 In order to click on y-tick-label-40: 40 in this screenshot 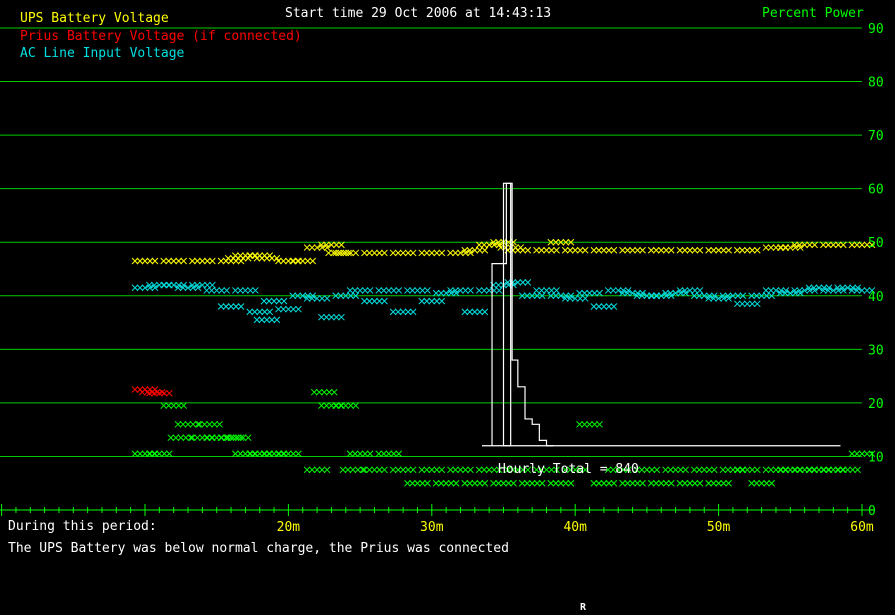, I will do `click(876, 297)`.